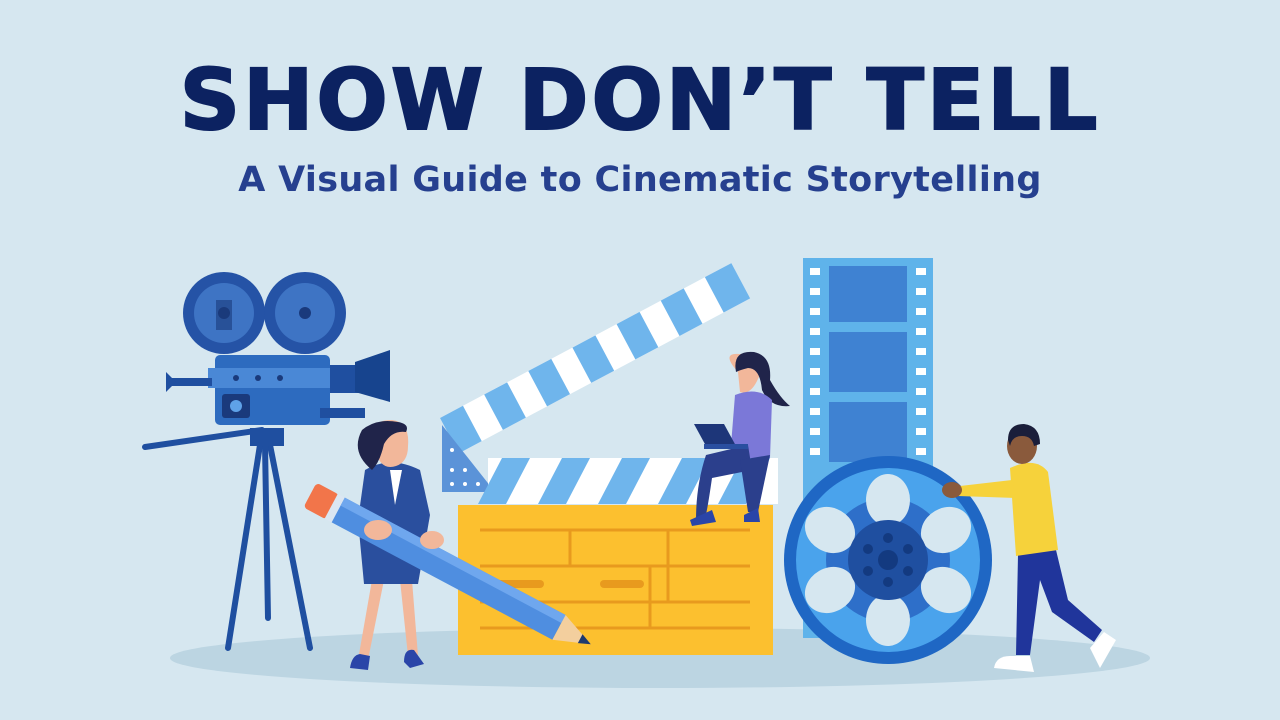  I want to click on film-camera-icon, so click(266, 461).